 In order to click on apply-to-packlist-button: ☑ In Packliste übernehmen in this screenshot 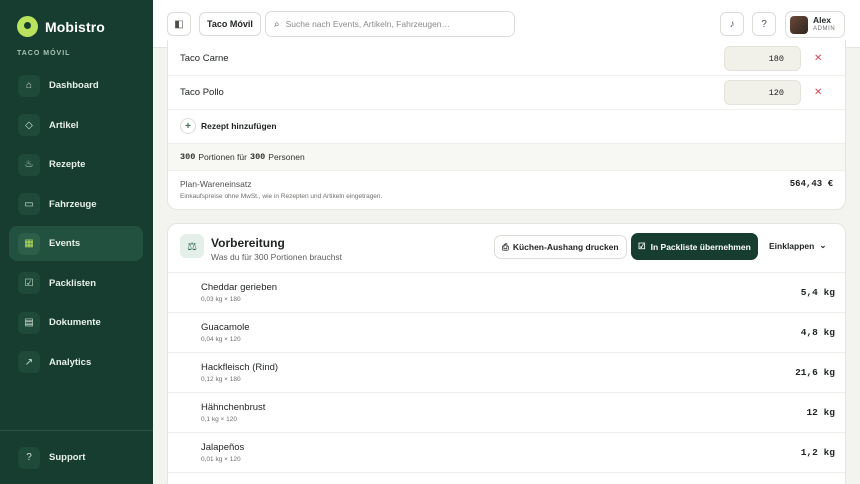, I will do `click(694, 246)`.